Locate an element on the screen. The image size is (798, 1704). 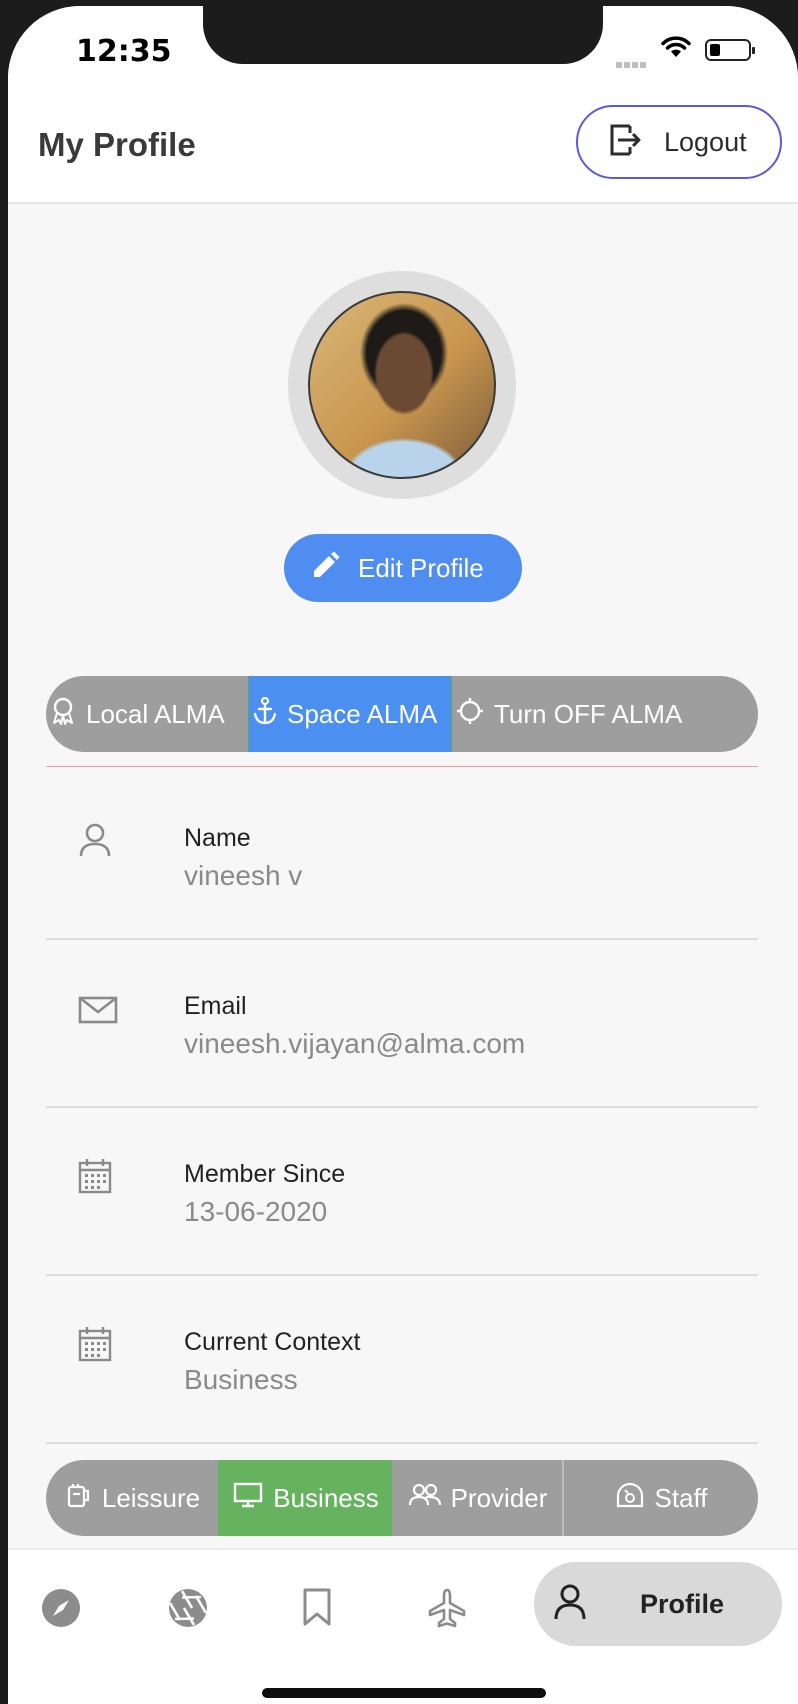
aperture-icon is located at coordinates (188, 1610).